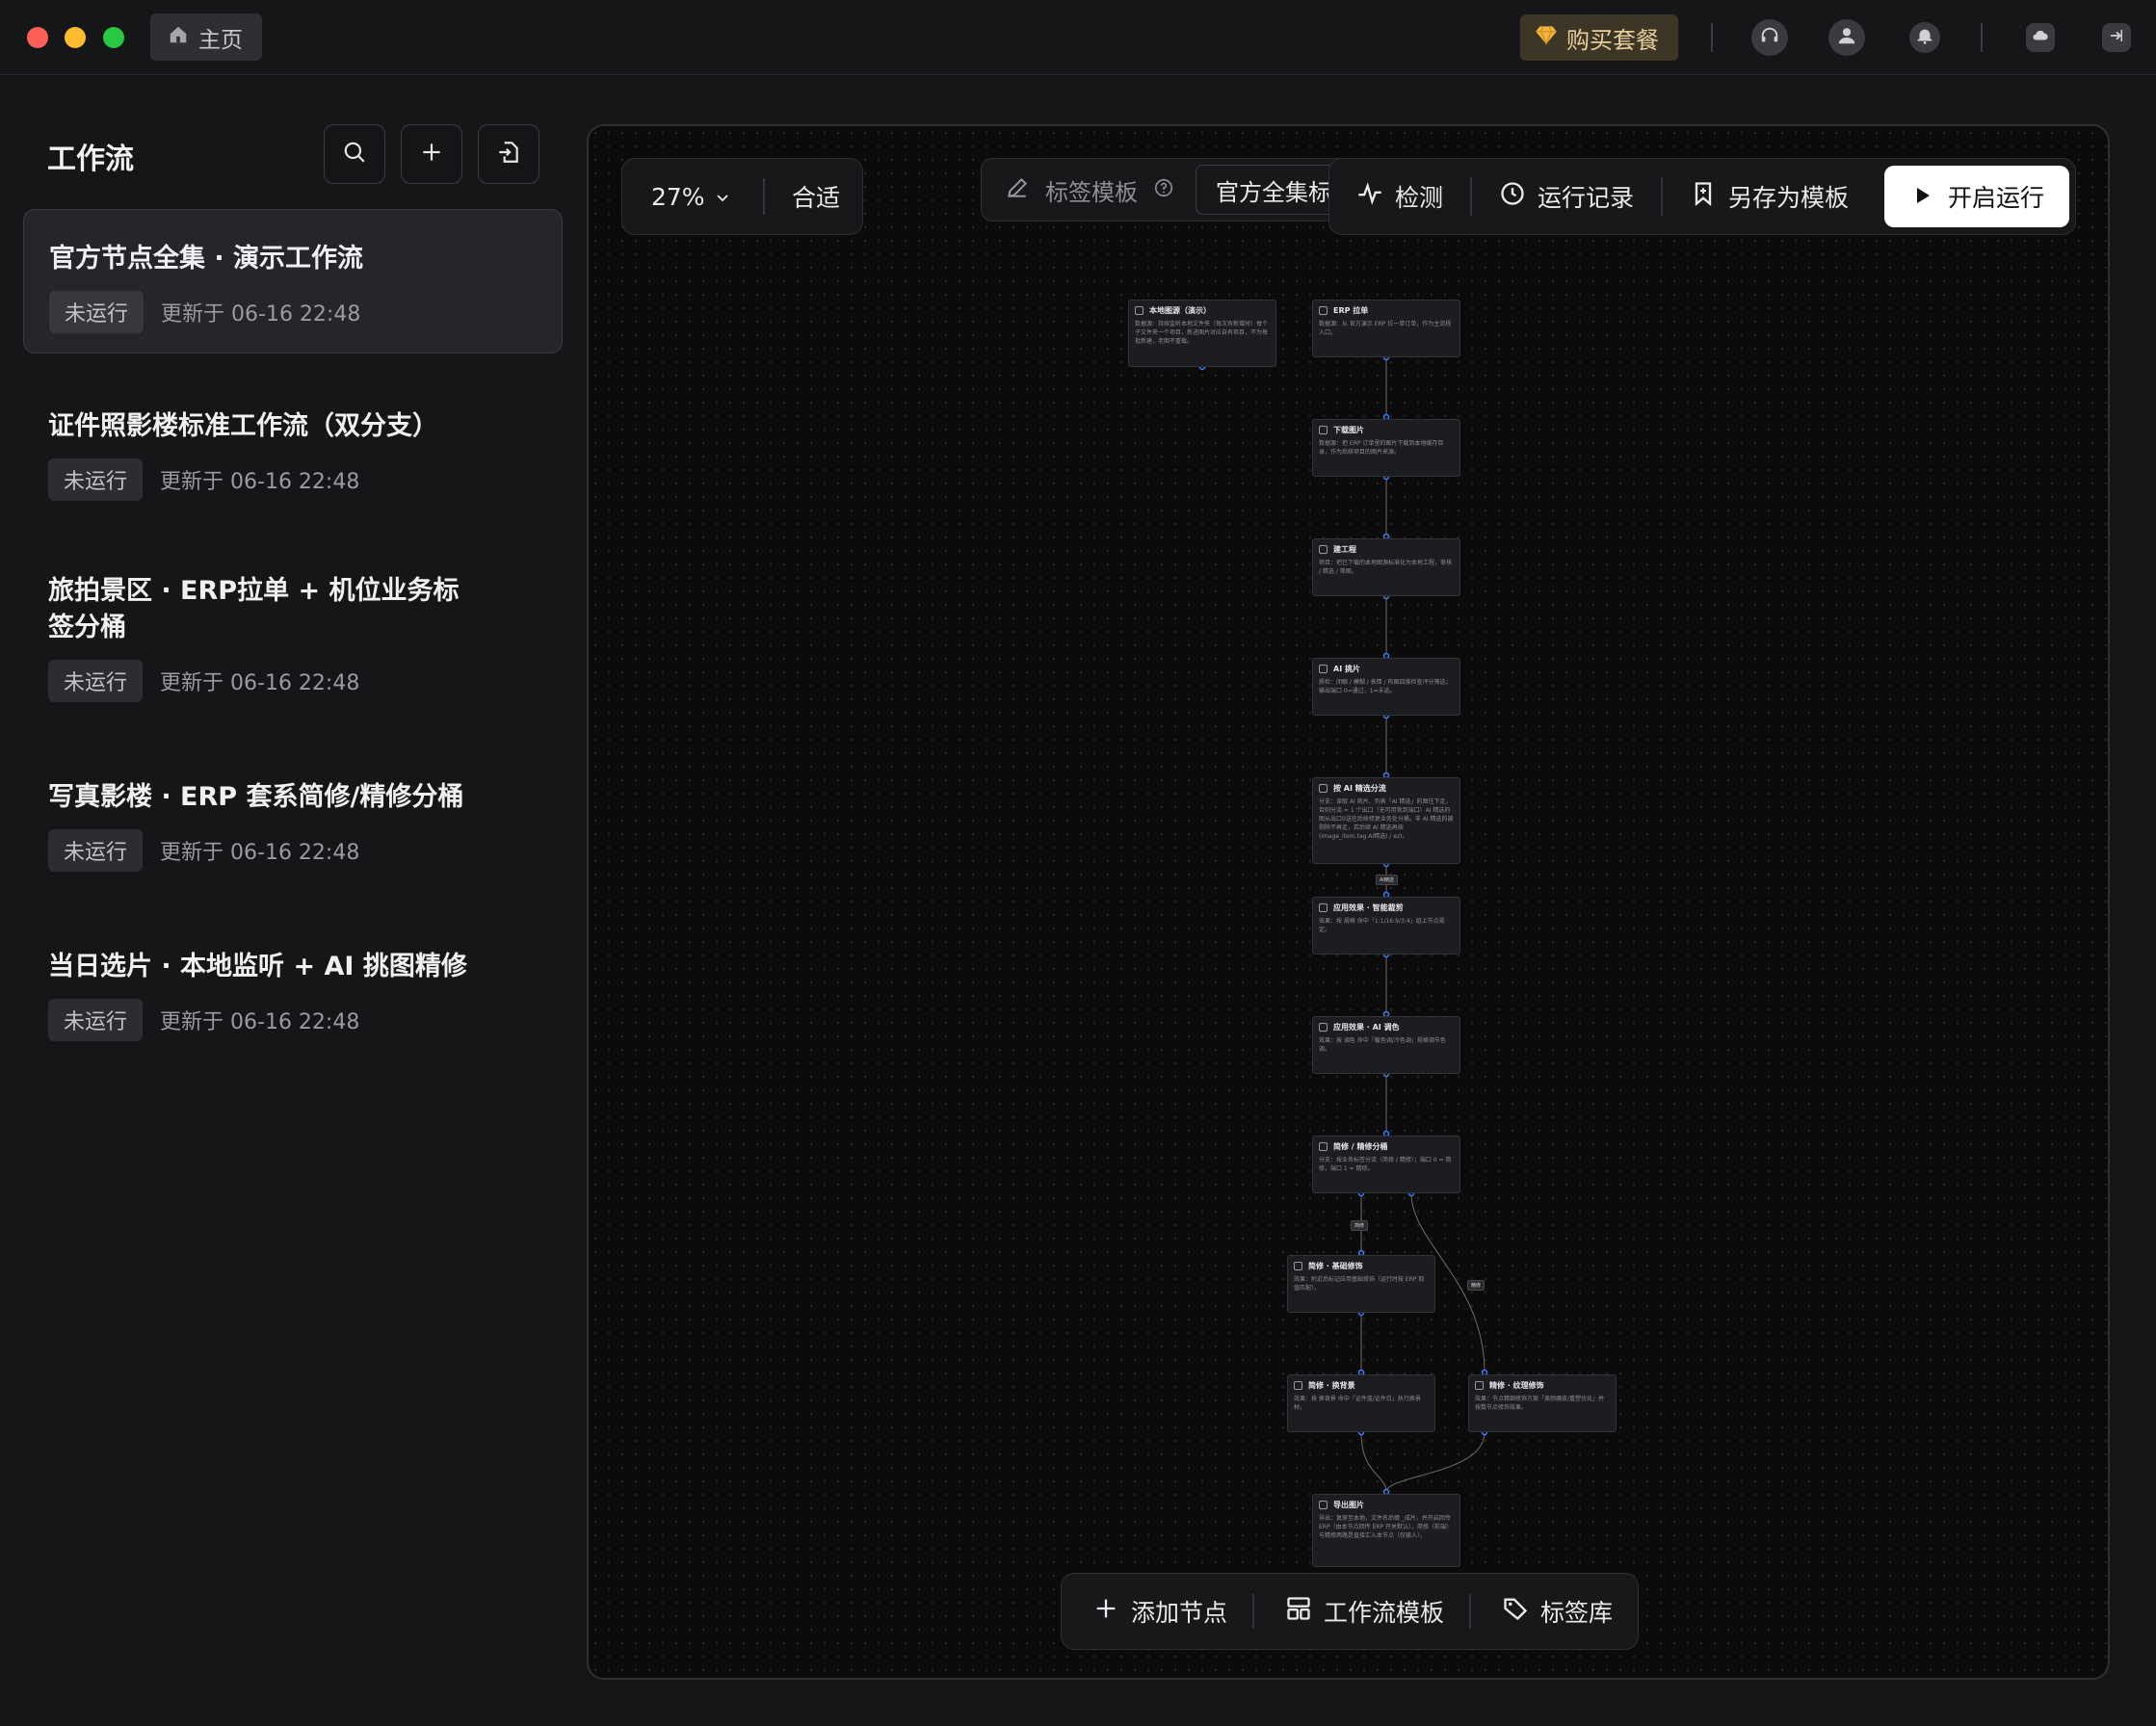  I want to click on shield-check-icon, so click(1324, 668).